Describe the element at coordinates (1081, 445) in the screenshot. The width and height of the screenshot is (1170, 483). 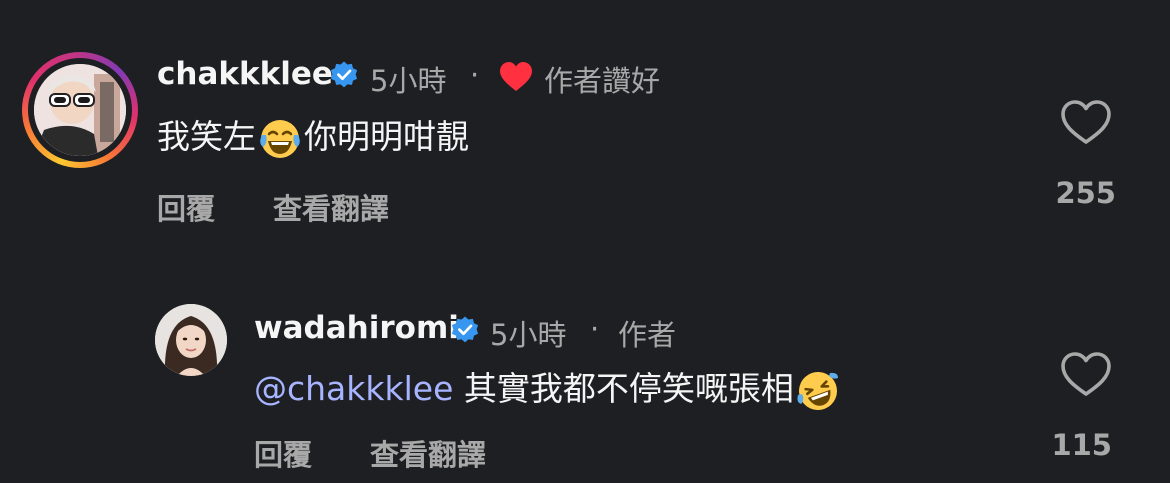
I see `like-count: 115` at that location.